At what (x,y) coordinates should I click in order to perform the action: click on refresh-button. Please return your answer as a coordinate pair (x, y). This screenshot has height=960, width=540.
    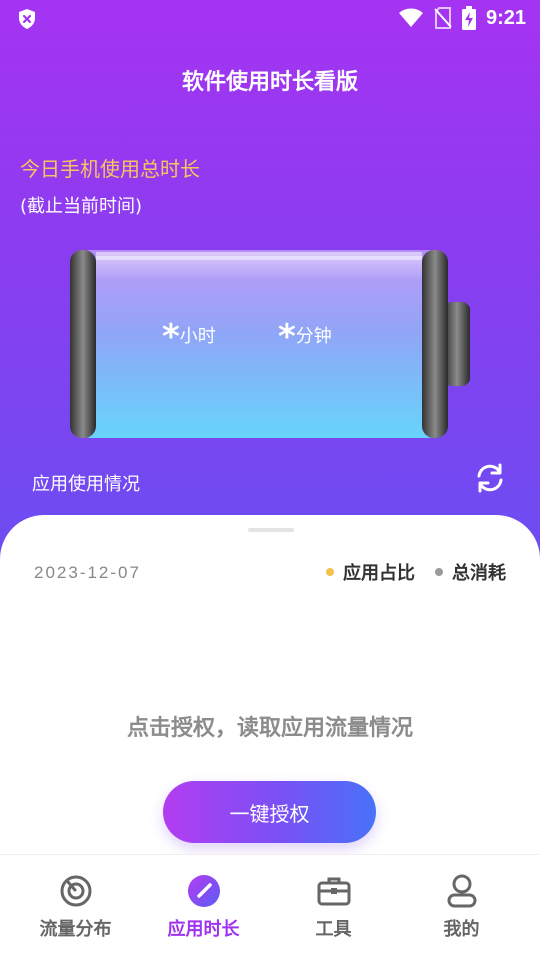
    Looking at the image, I should click on (490, 480).